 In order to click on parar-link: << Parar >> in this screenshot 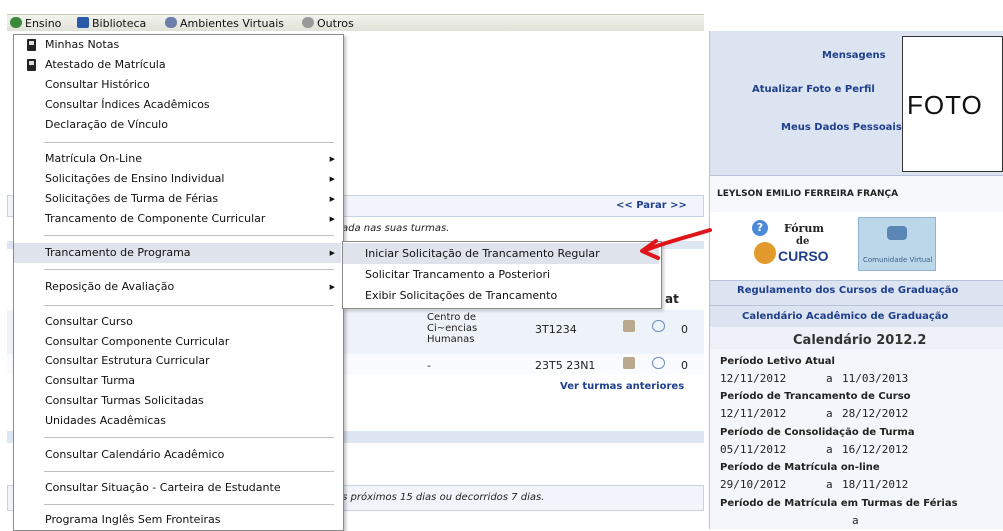, I will do `click(651, 205)`.